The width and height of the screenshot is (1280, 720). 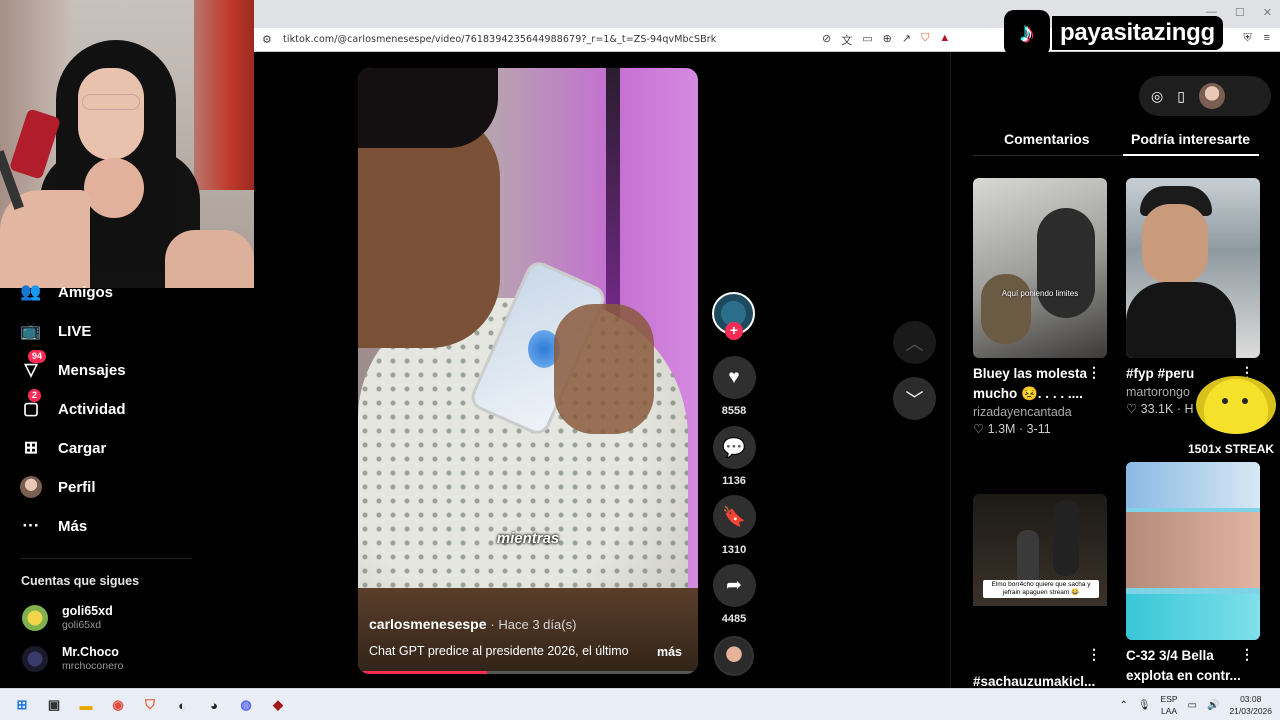 What do you see at coordinates (846, 40) in the screenshot?
I see `translate-icon: 文` at bounding box center [846, 40].